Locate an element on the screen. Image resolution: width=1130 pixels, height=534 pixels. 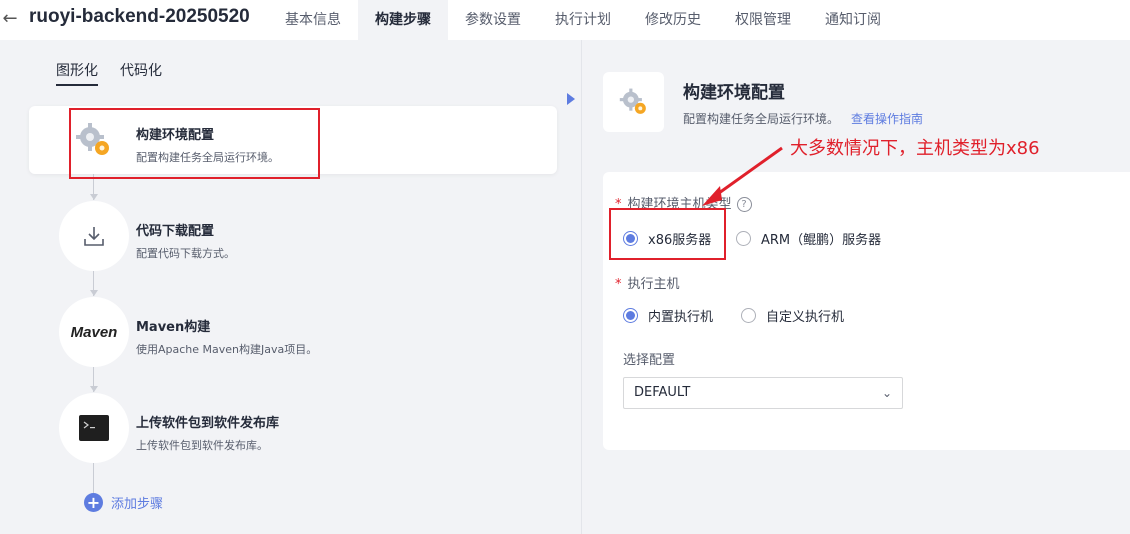
config-select-label: 选择配置 is located at coordinates (649, 360).